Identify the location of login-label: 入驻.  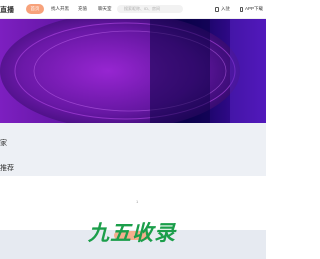
(225, 8).